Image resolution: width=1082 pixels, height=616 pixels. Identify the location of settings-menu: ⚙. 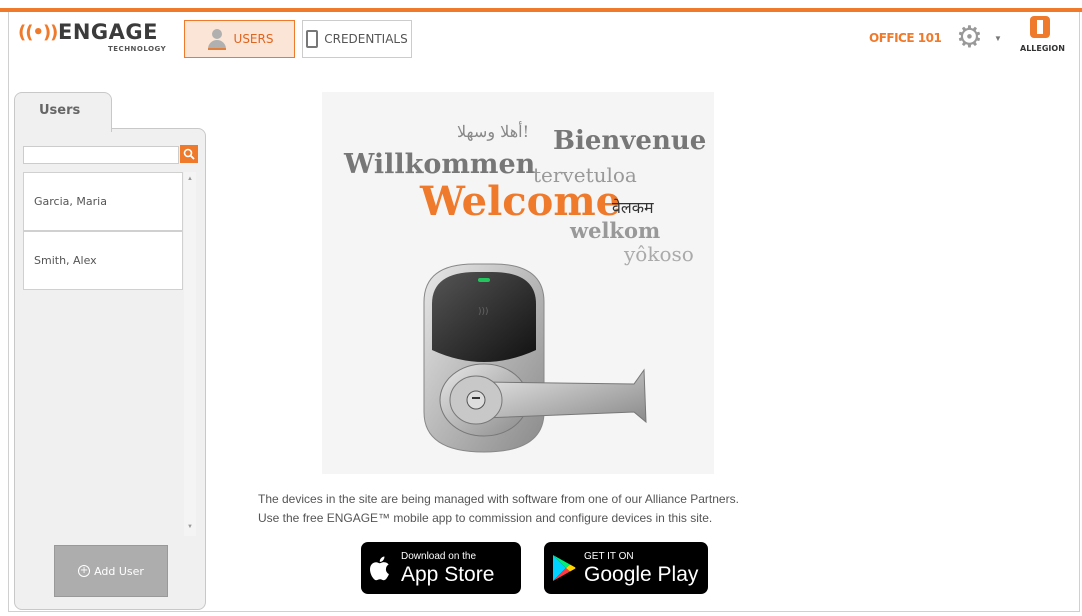
(970, 38).